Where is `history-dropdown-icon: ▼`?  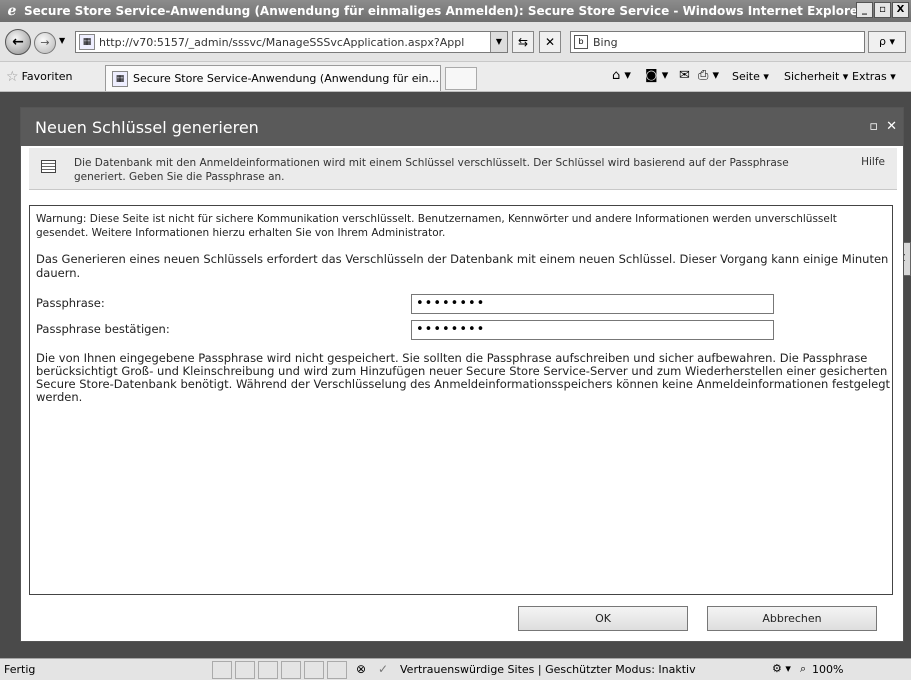 history-dropdown-icon: ▼ is located at coordinates (62, 40).